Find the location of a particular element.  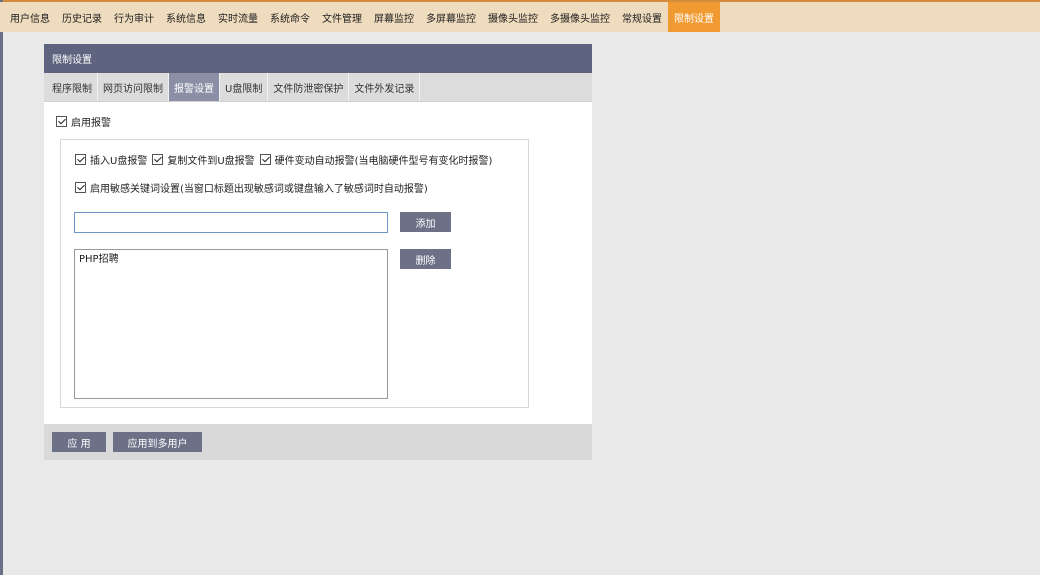

enable-alarm-checkbox is located at coordinates (61, 121).